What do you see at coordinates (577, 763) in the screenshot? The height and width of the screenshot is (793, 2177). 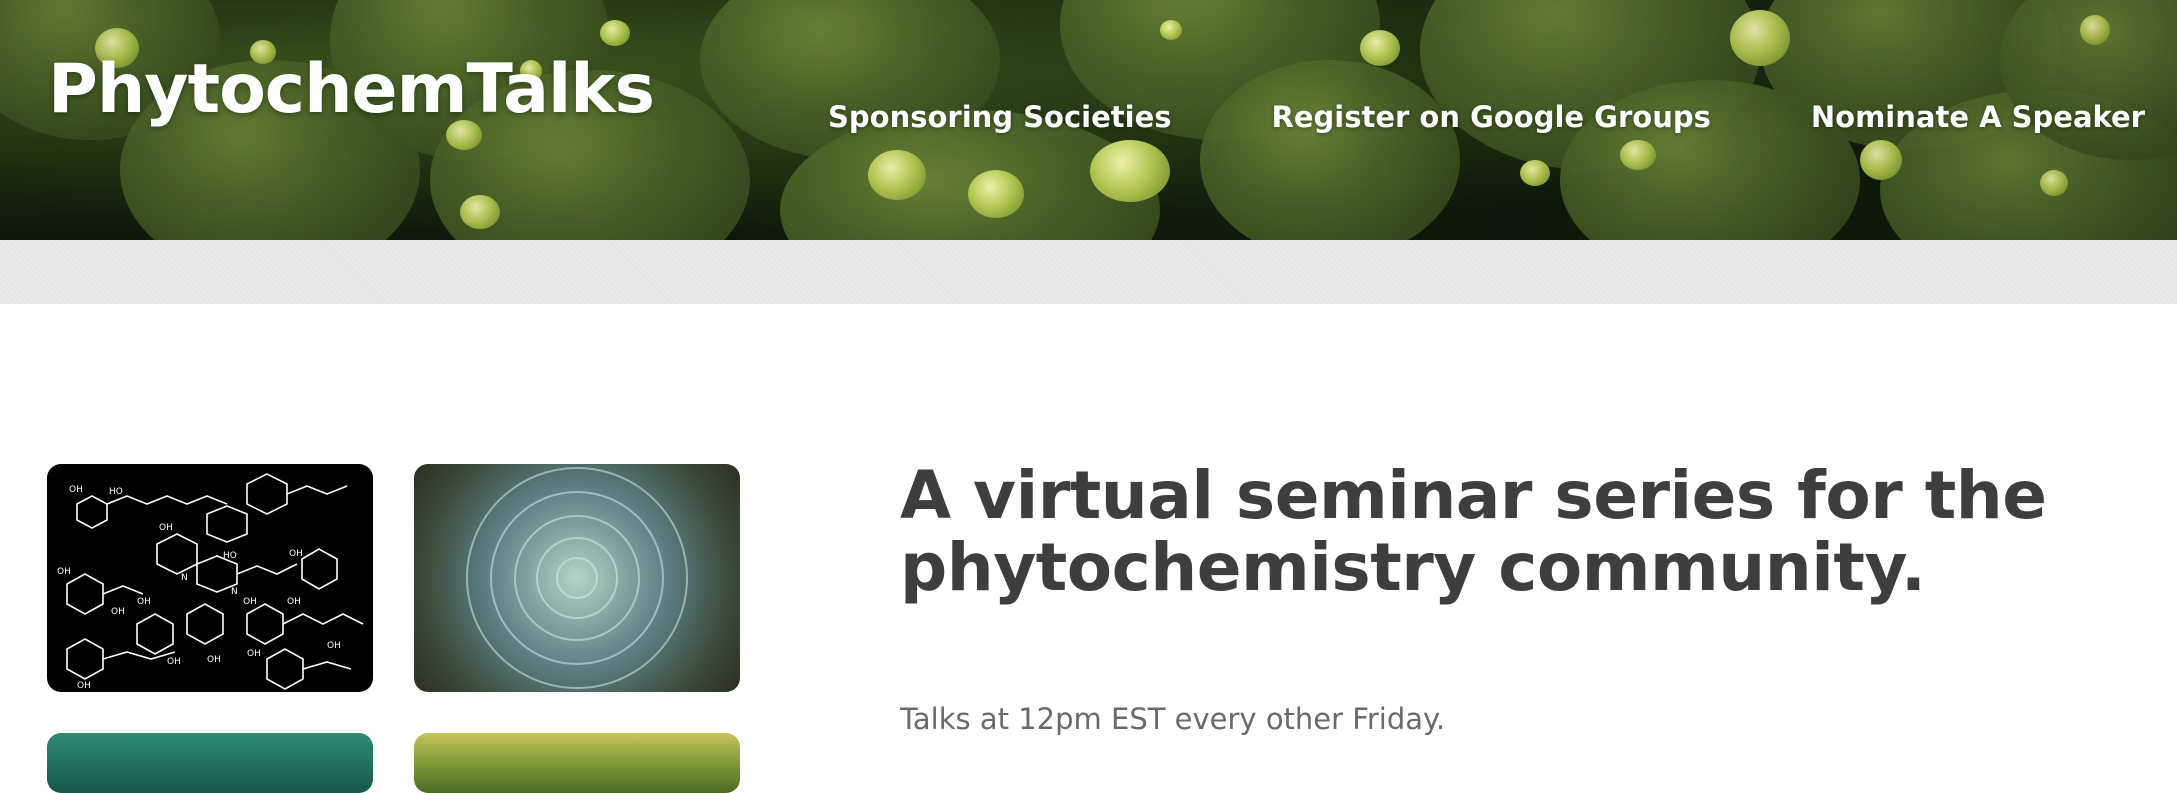 I see `grass-image` at bounding box center [577, 763].